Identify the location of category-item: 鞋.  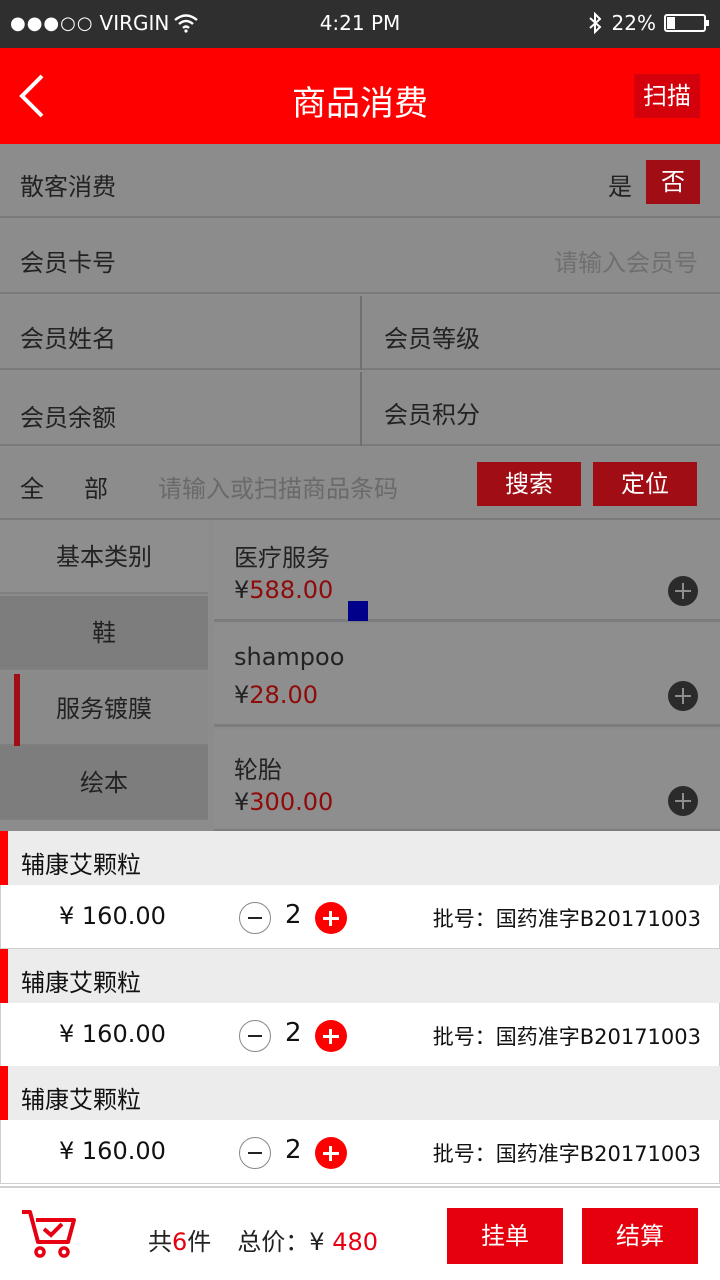
(104, 633).